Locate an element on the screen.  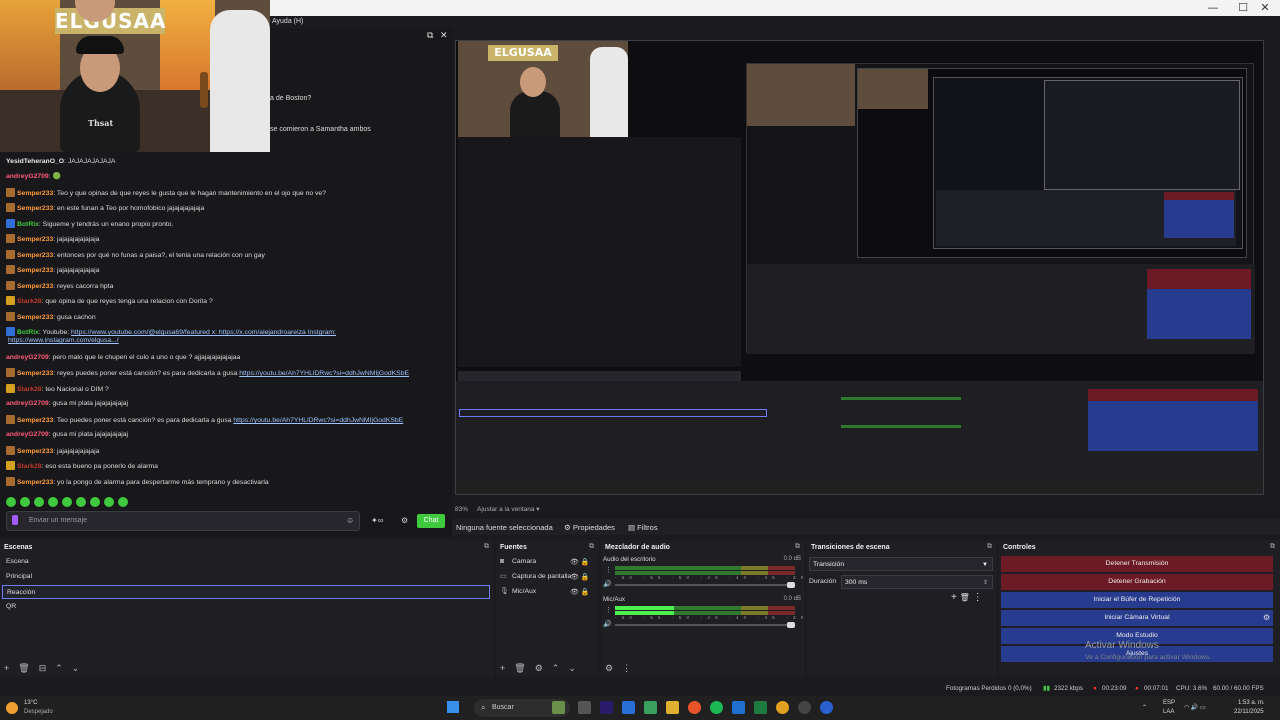
weather-icon is located at coordinates (12, 708).